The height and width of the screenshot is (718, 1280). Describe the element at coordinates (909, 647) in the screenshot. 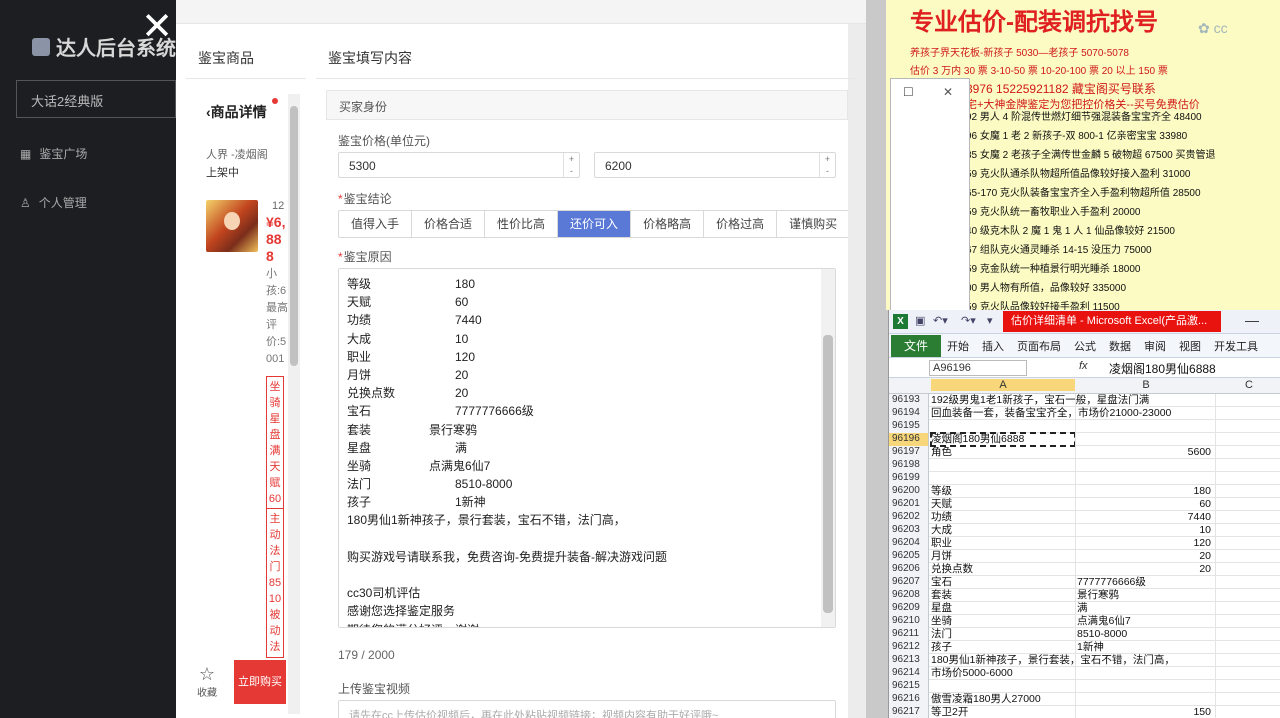

I see `row-number: 96212` at that location.